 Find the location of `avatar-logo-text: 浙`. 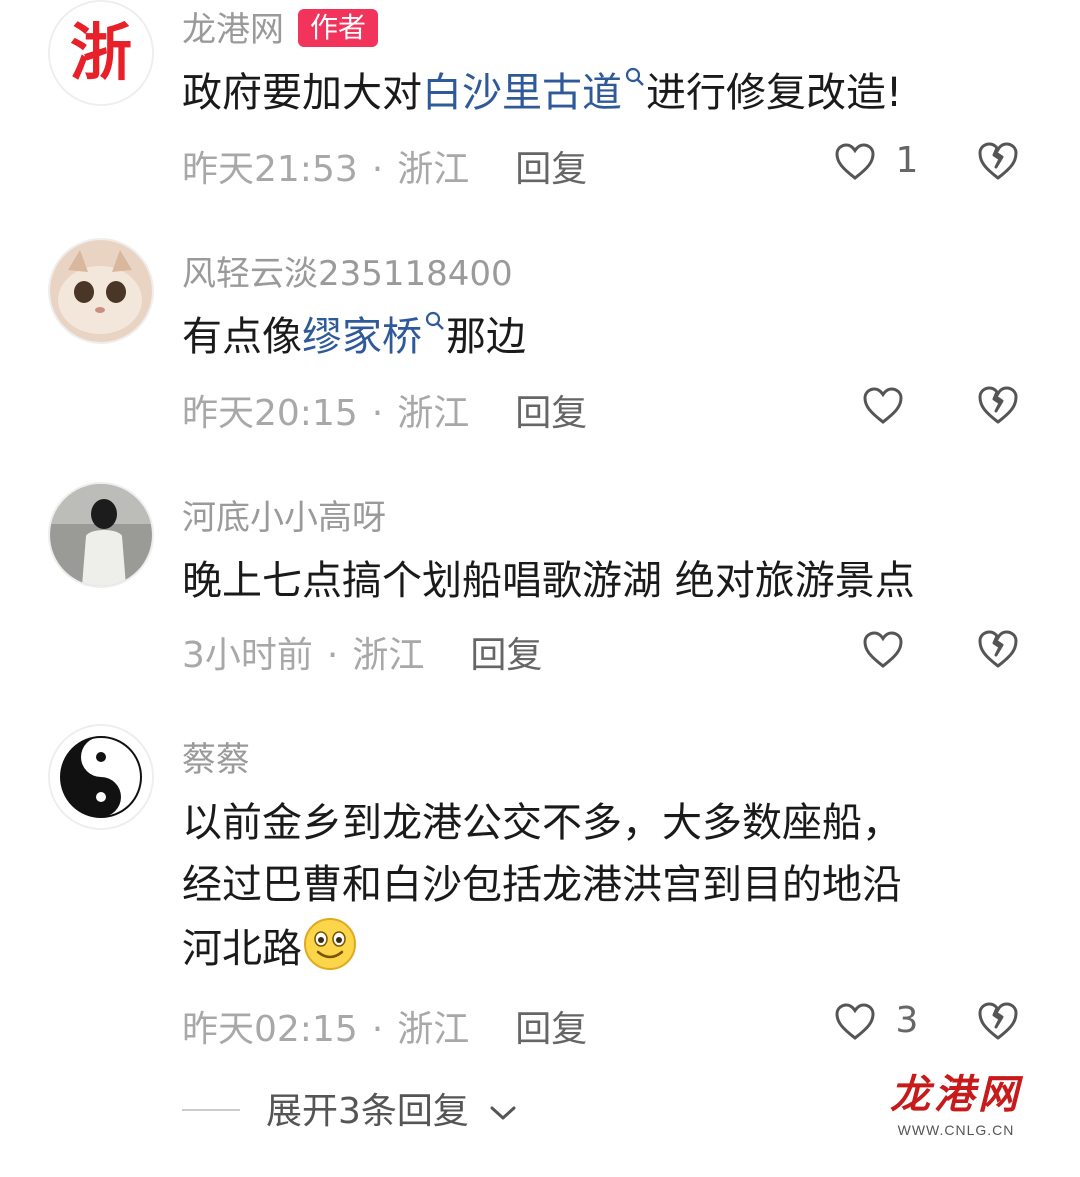

avatar-logo-text: 浙 is located at coordinates (101, 52).